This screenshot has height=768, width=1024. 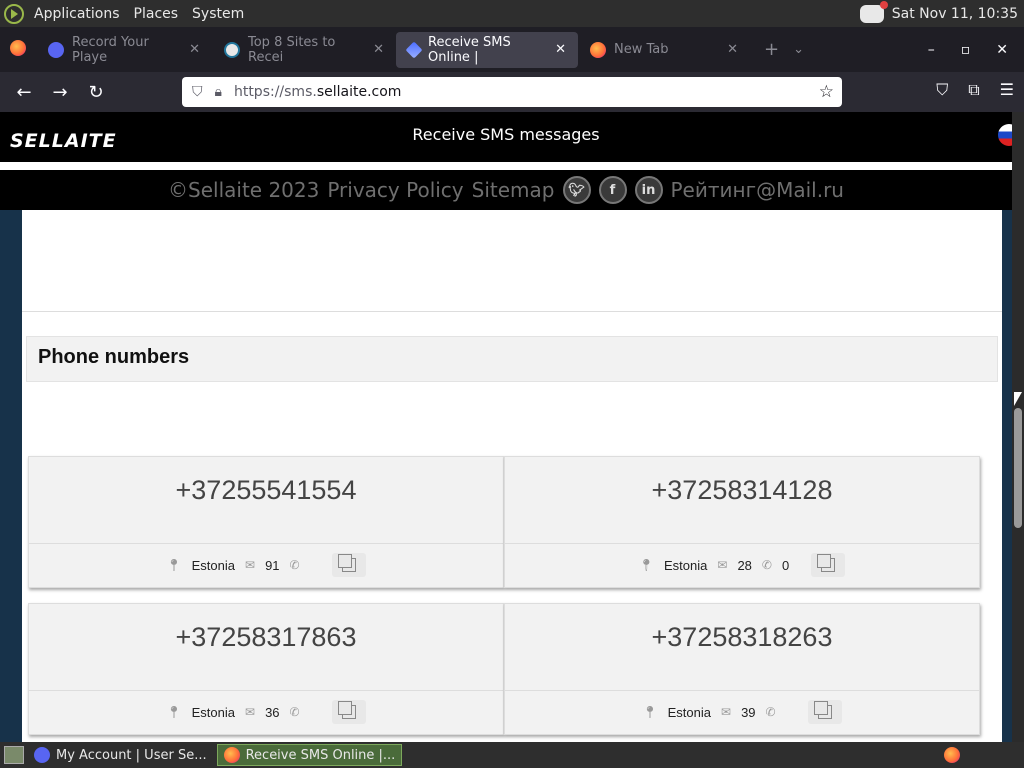 I want to click on number-meta: 📍︎ Estonia ✉ 28 ✆ 0, so click(x=742, y=565).